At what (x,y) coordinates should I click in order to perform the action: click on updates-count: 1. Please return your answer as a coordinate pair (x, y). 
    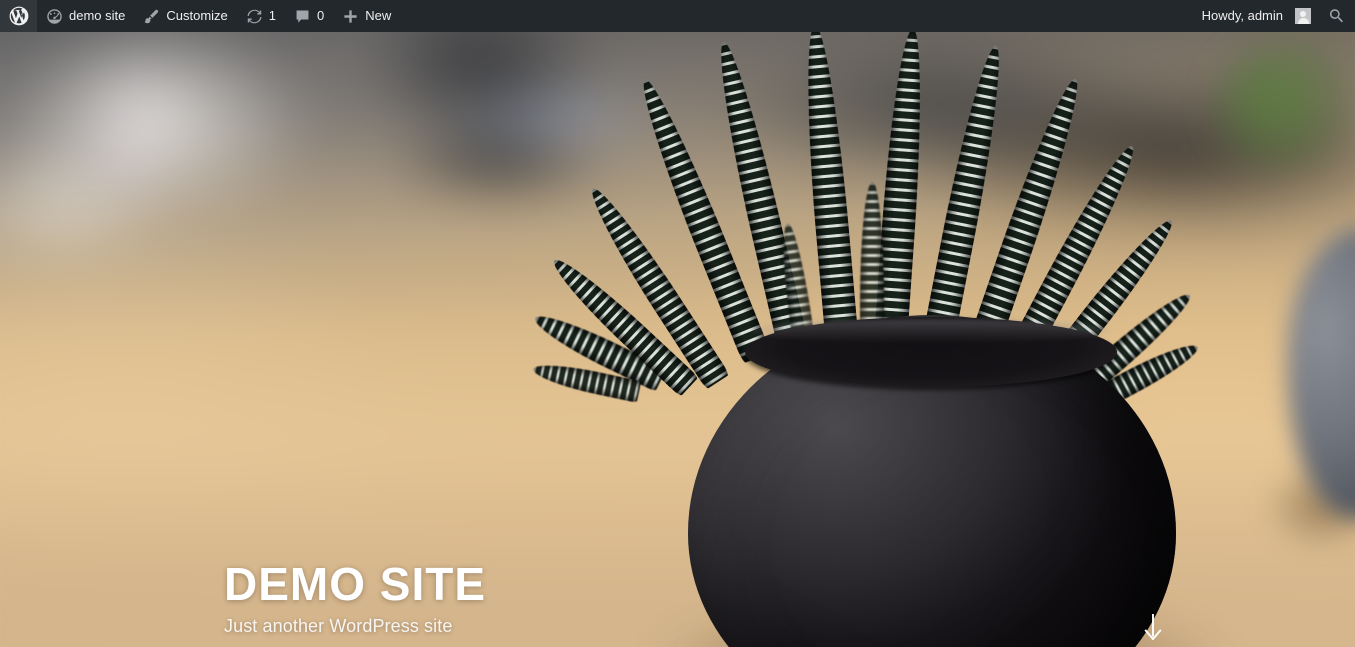
    Looking at the image, I should click on (272, 15).